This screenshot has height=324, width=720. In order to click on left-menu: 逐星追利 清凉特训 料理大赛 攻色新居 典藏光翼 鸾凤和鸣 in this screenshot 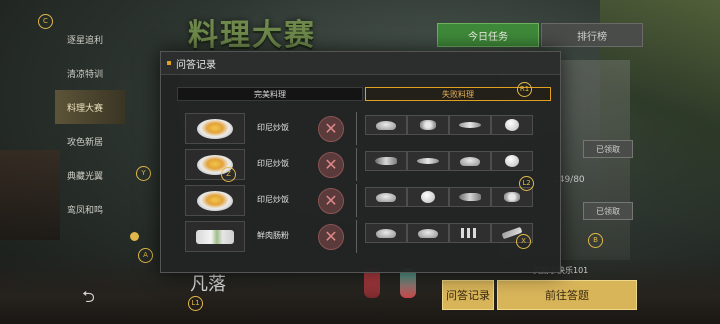, I will do `click(90, 124)`.